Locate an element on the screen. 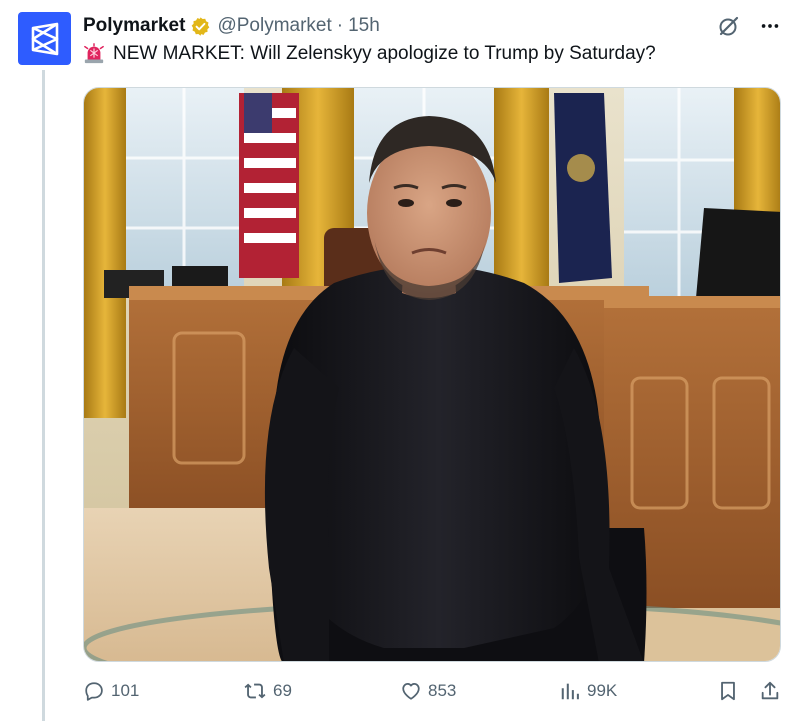  analytics-icon is located at coordinates (570, 691).